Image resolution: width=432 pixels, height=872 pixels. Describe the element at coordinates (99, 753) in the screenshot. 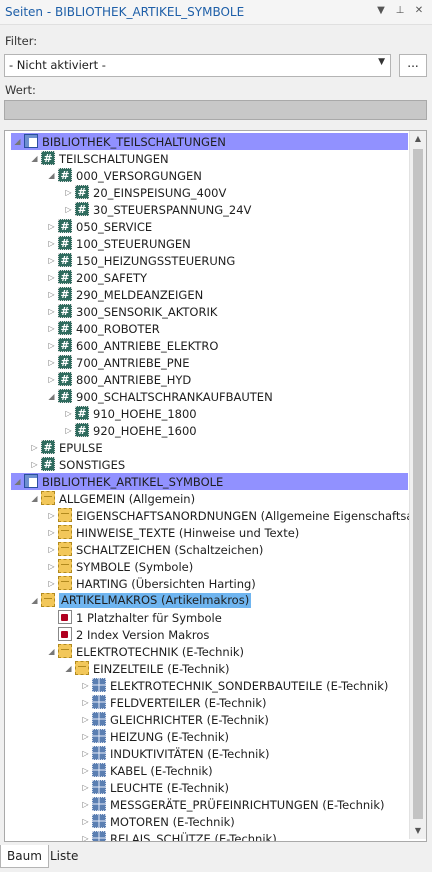

I see `component-folder-icon` at that location.